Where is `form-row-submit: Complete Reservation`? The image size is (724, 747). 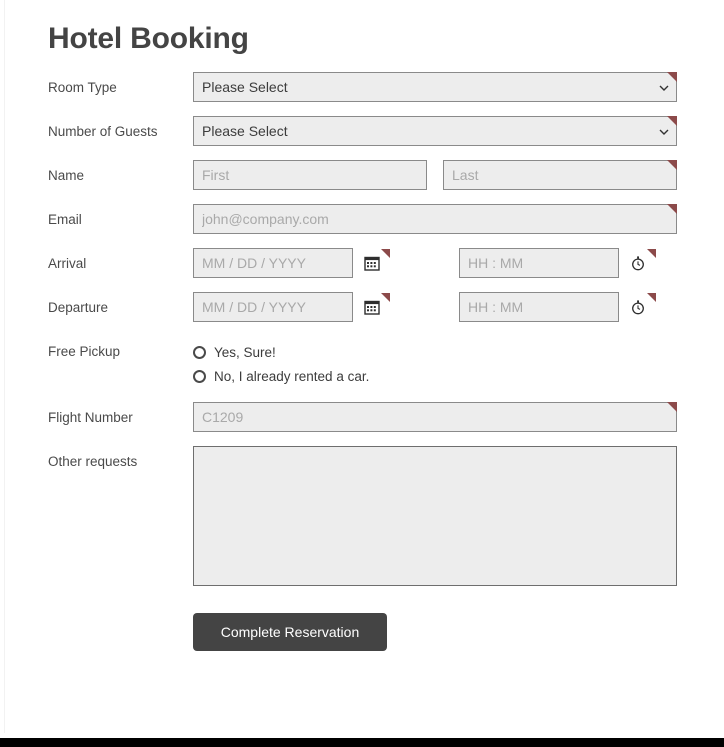 form-row-submit: Complete Reservation is located at coordinates (362, 632).